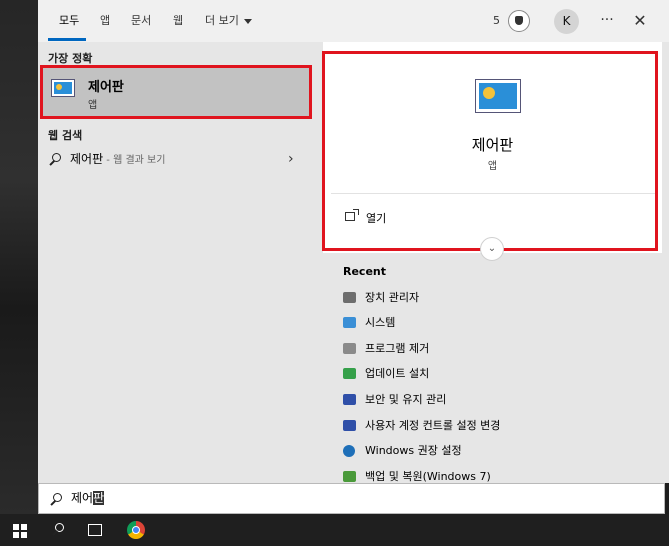  I want to click on close-button: ✕, so click(640, 21).